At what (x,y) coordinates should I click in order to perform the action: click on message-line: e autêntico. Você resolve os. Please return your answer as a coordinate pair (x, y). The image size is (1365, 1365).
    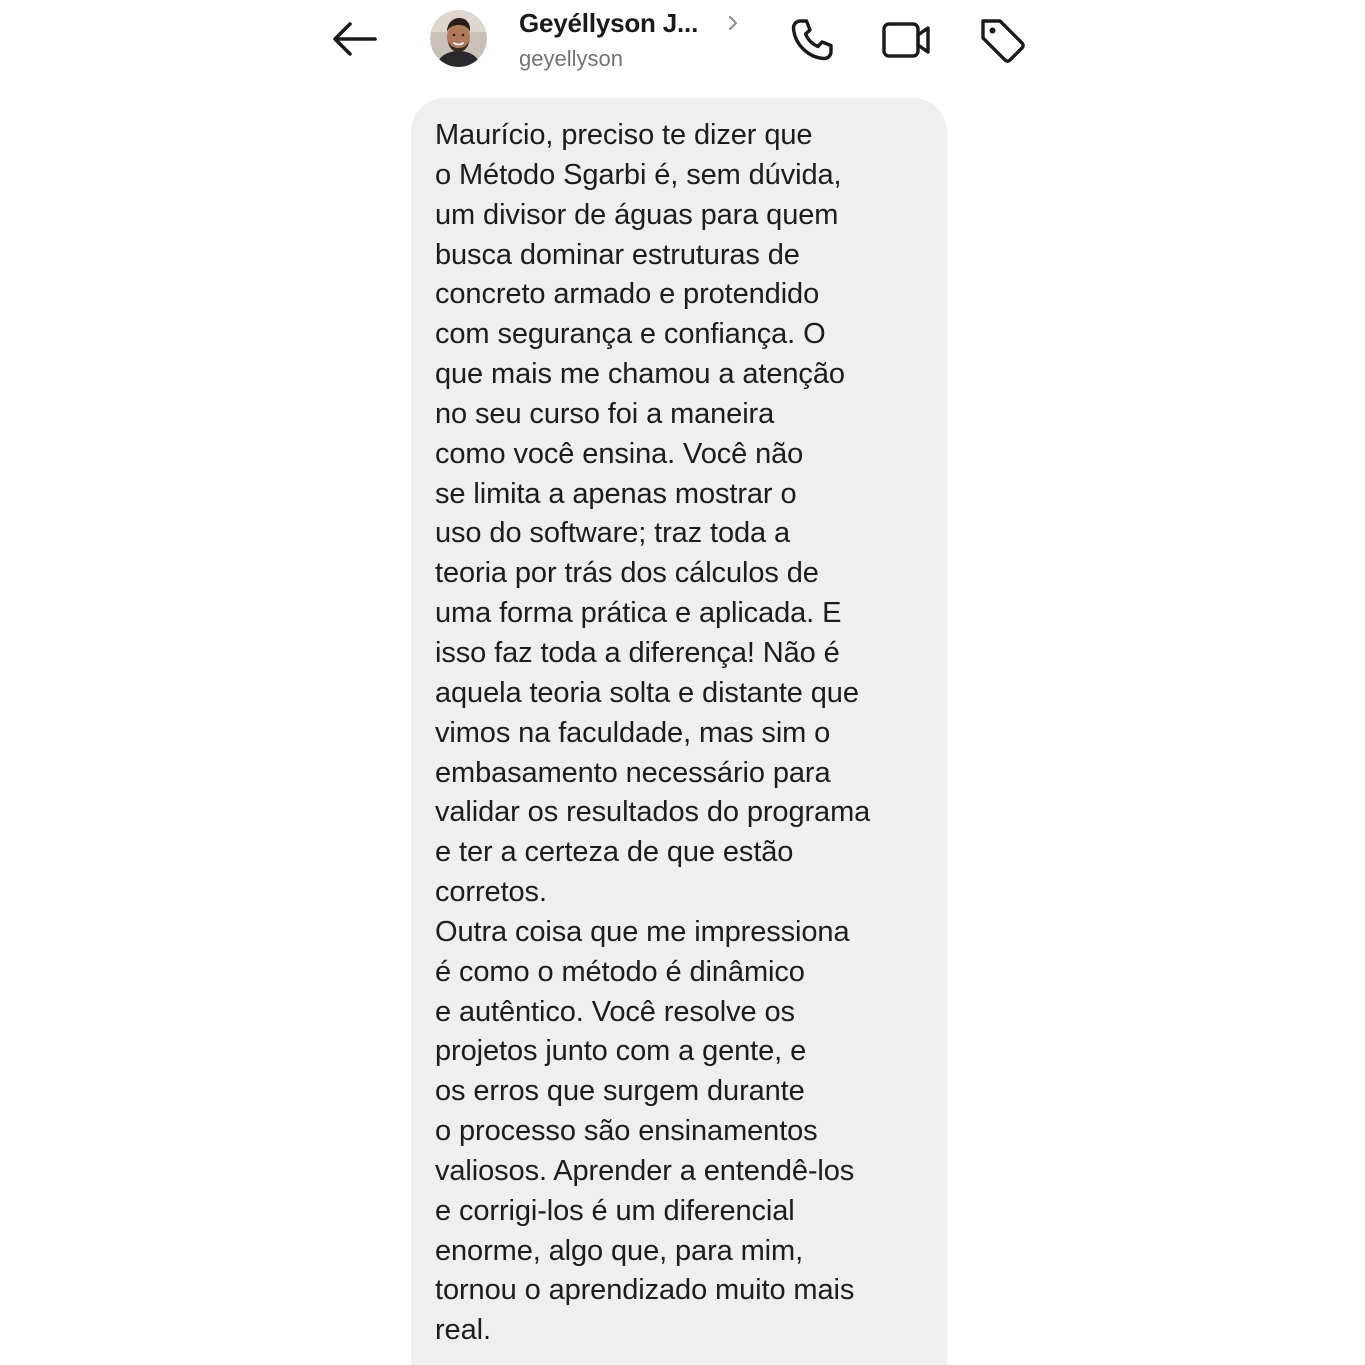
    Looking at the image, I should click on (615, 1011).